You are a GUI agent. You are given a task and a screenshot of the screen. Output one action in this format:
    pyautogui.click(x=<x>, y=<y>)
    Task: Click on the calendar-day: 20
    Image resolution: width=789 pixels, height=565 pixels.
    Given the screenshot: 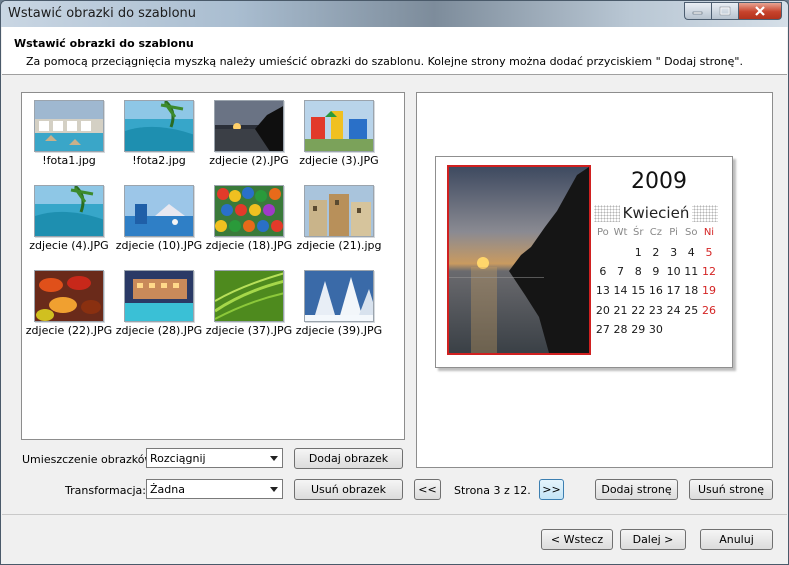 What is the action you would take?
    pyautogui.click(x=602, y=310)
    